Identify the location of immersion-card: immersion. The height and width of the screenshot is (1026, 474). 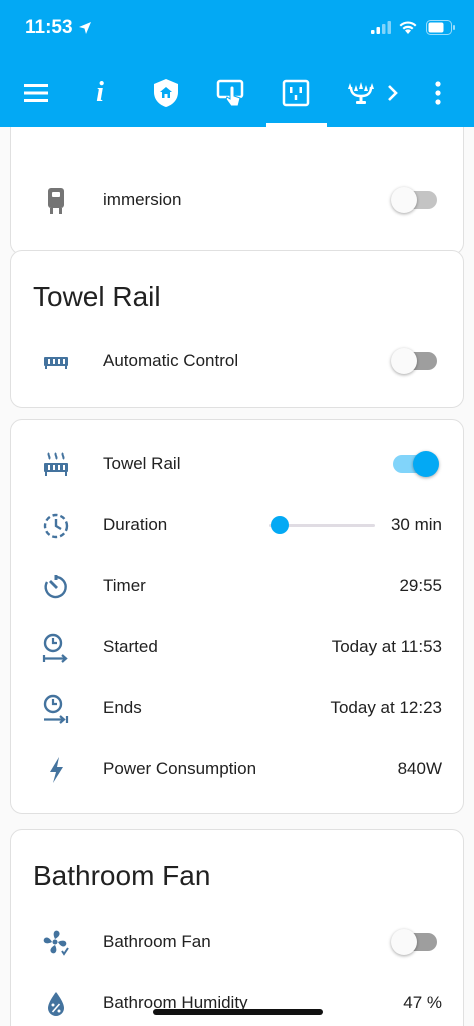
(237, 191).